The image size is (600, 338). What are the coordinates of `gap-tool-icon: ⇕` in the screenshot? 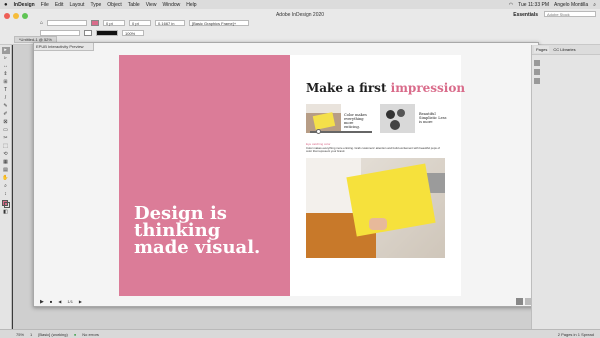 It's located at (6, 74).